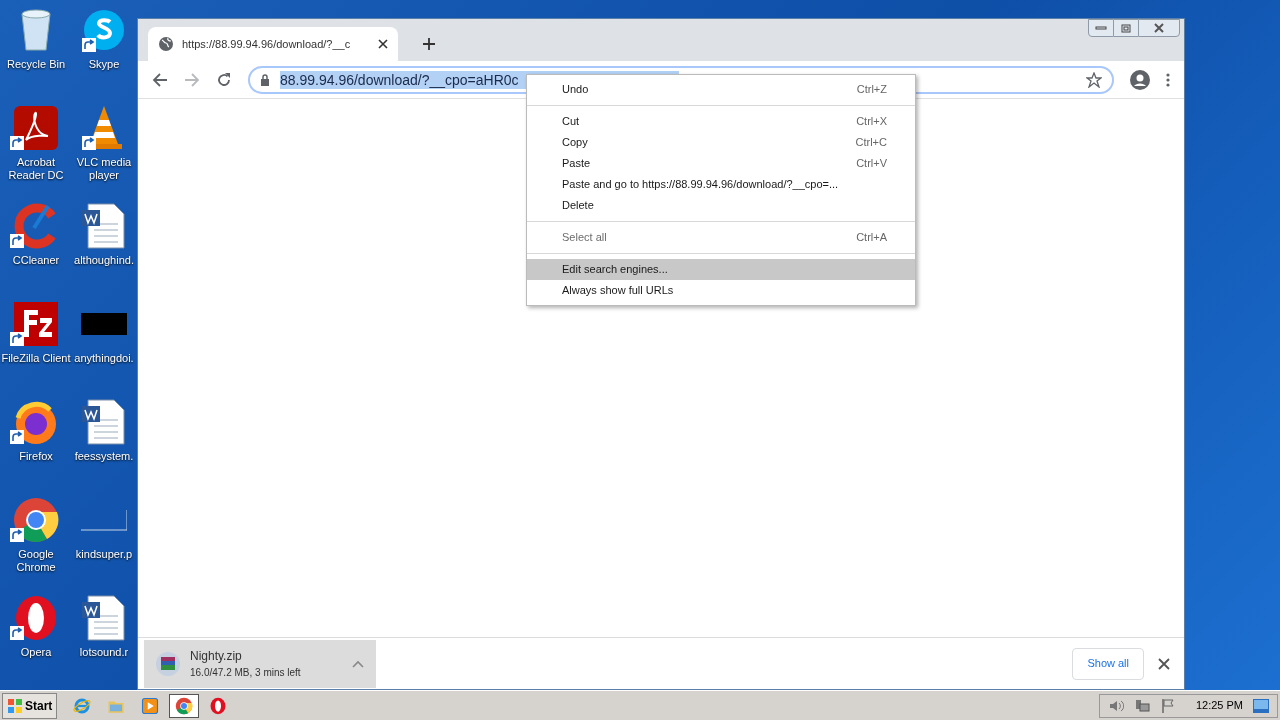 This screenshot has height=720, width=1280. I want to click on desktop-icon: lotsound.r, so click(104, 643).